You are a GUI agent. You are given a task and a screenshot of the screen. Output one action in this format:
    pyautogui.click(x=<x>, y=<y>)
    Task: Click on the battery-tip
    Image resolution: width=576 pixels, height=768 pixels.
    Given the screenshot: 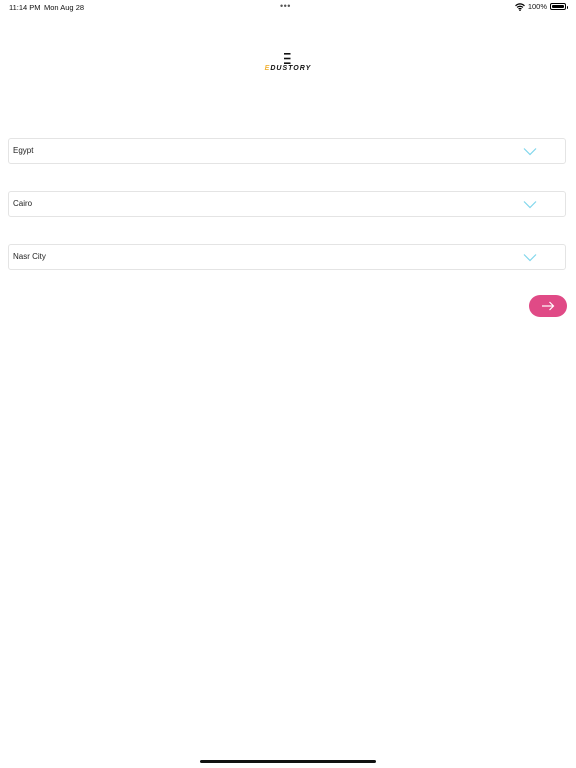 What is the action you would take?
    pyautogui.click(x=567, y=7)
    